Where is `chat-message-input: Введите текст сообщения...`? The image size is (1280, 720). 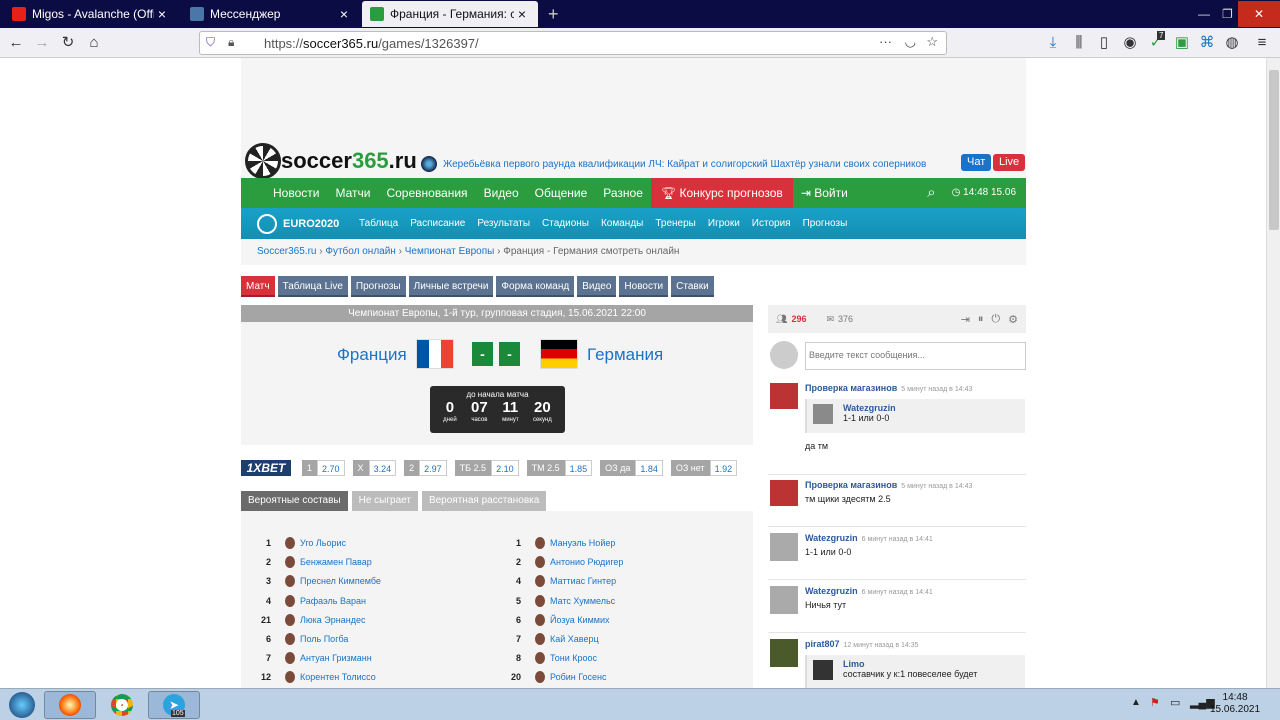
chat-message-input: Введите текст сообщения... is located at coordinates (915, 356).